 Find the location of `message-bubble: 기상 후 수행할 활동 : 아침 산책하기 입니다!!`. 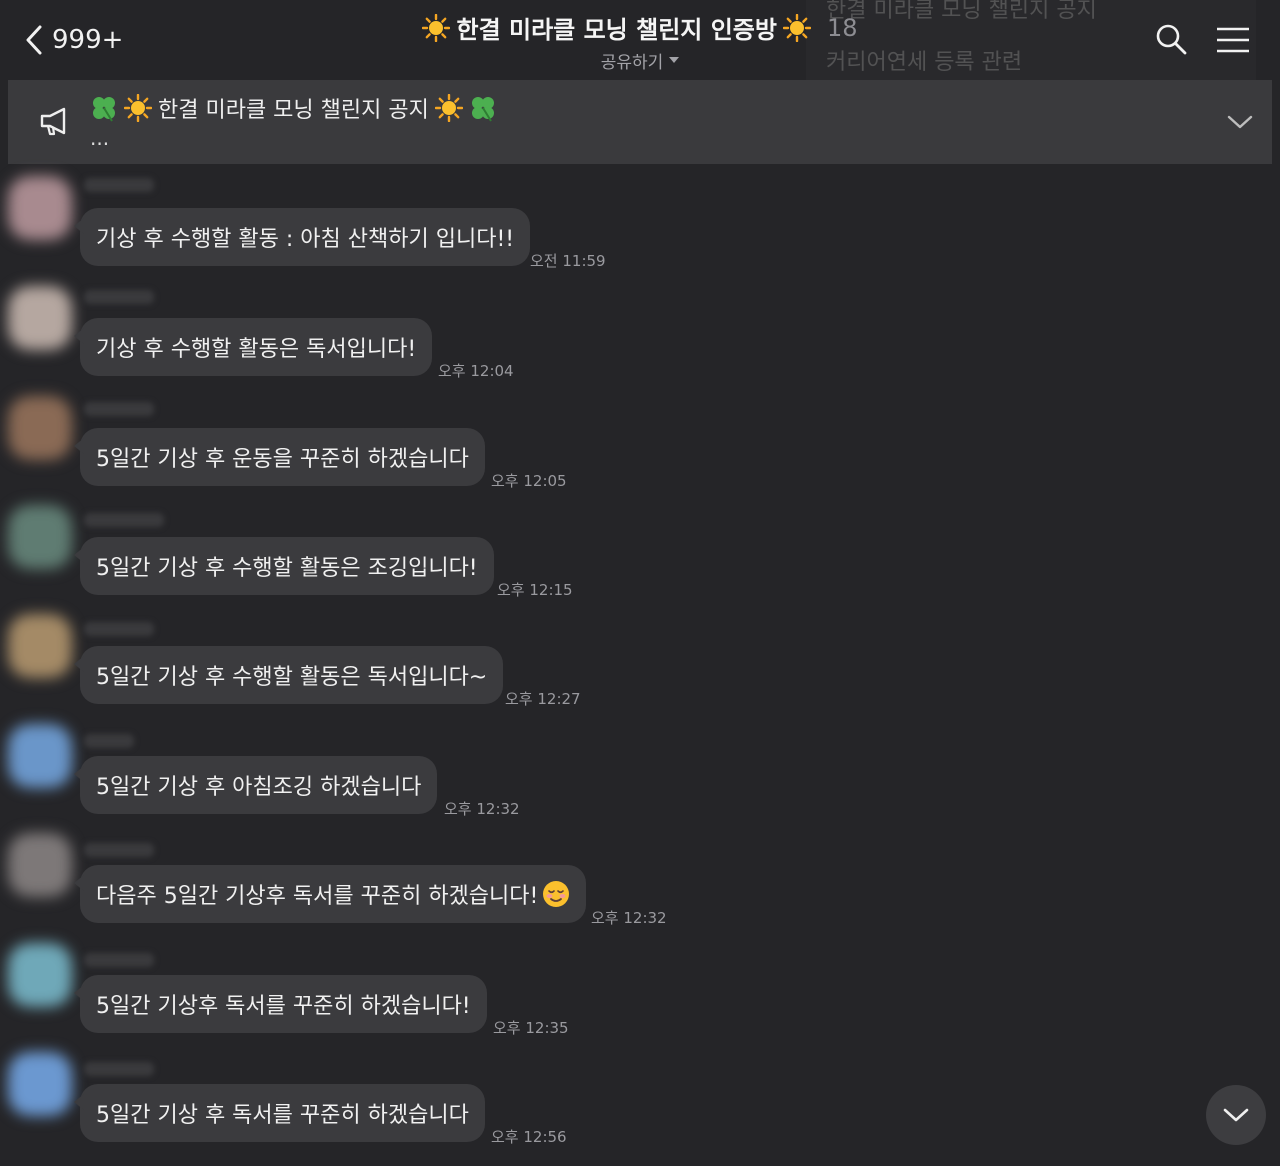

message-bubble: 기상 후 수행할 활동 : 아침 산책하기 입니다!! is located at coordinates (302, 237).